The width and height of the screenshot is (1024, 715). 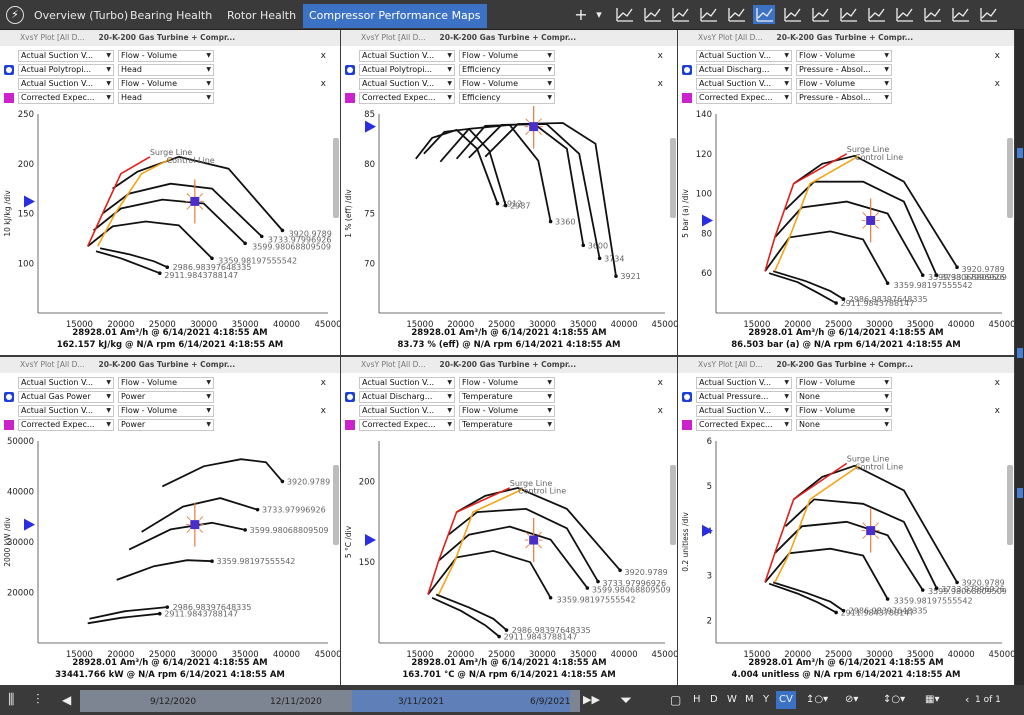 What do you see at coordinates (624, 15) in the screenshot?
I see `line-chart-icon` at bounding box center [624, 15].